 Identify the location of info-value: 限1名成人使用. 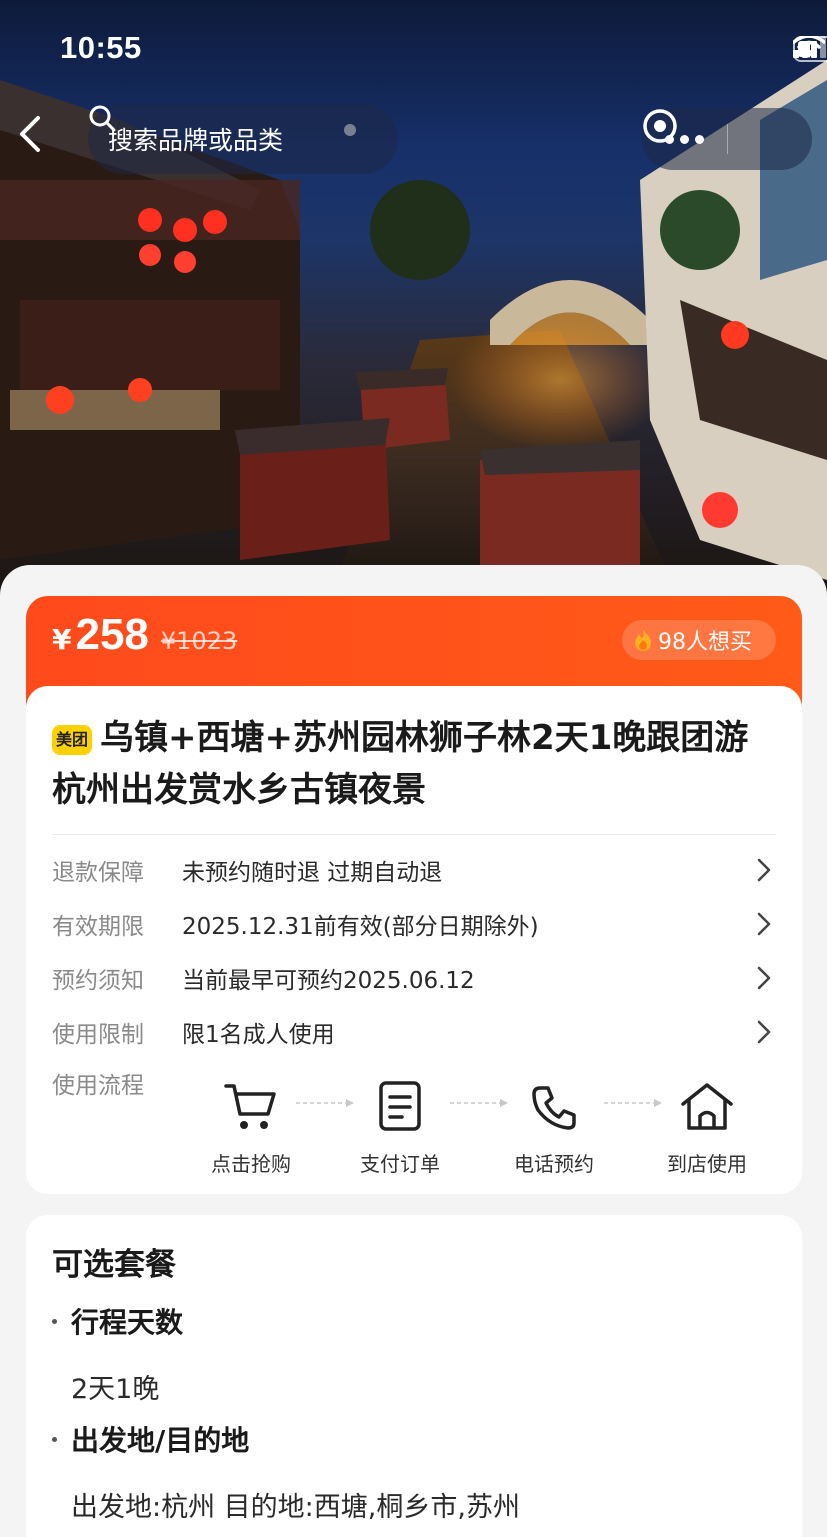
(258, 1035).